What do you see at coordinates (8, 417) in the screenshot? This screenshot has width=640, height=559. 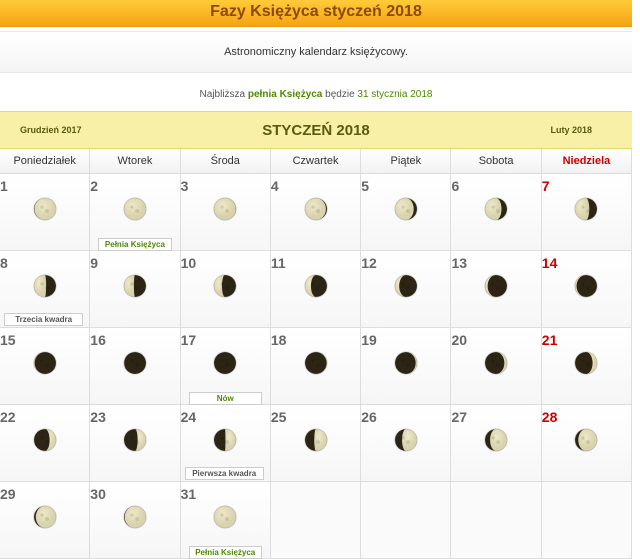 I see `day-number: 22` at bounding box center [8, 417].